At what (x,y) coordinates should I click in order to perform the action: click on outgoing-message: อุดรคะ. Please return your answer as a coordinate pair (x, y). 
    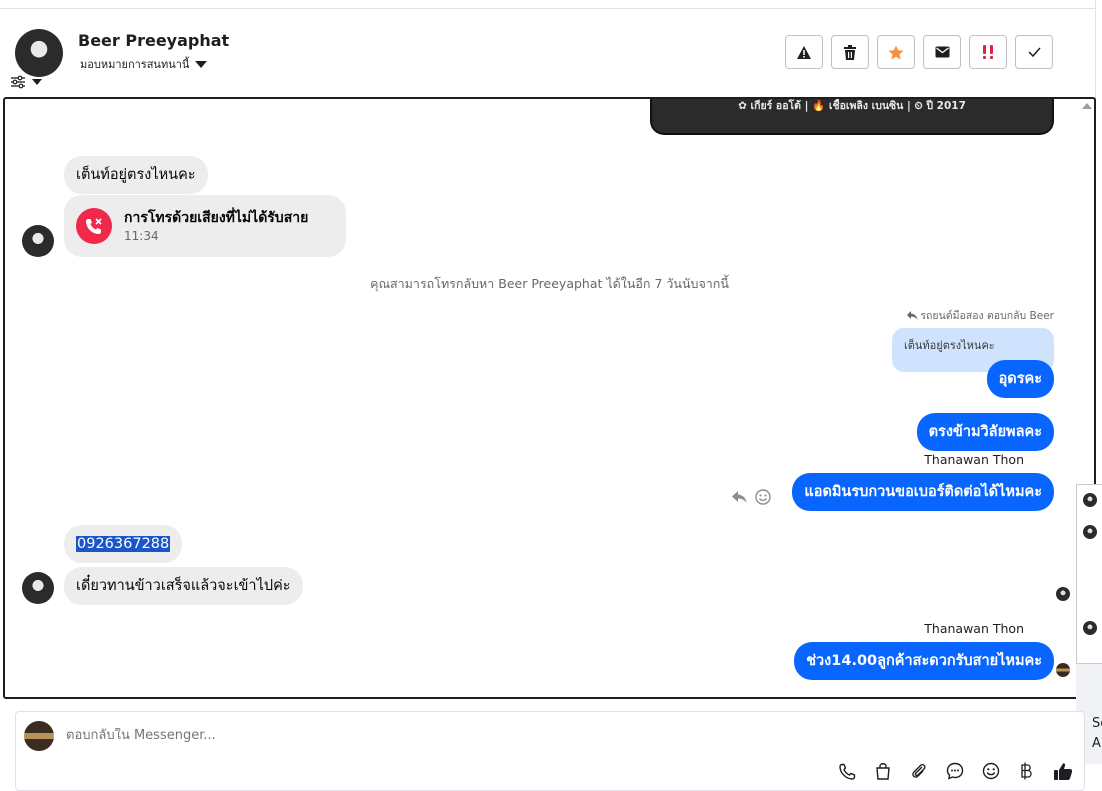
    Looking at the image, I should click on (1020, 379).